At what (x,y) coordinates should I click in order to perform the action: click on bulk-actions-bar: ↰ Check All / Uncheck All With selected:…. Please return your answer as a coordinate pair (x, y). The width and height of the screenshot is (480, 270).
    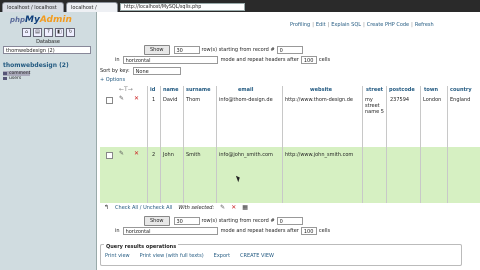
    Looking at the image, I should click on (176, 207).